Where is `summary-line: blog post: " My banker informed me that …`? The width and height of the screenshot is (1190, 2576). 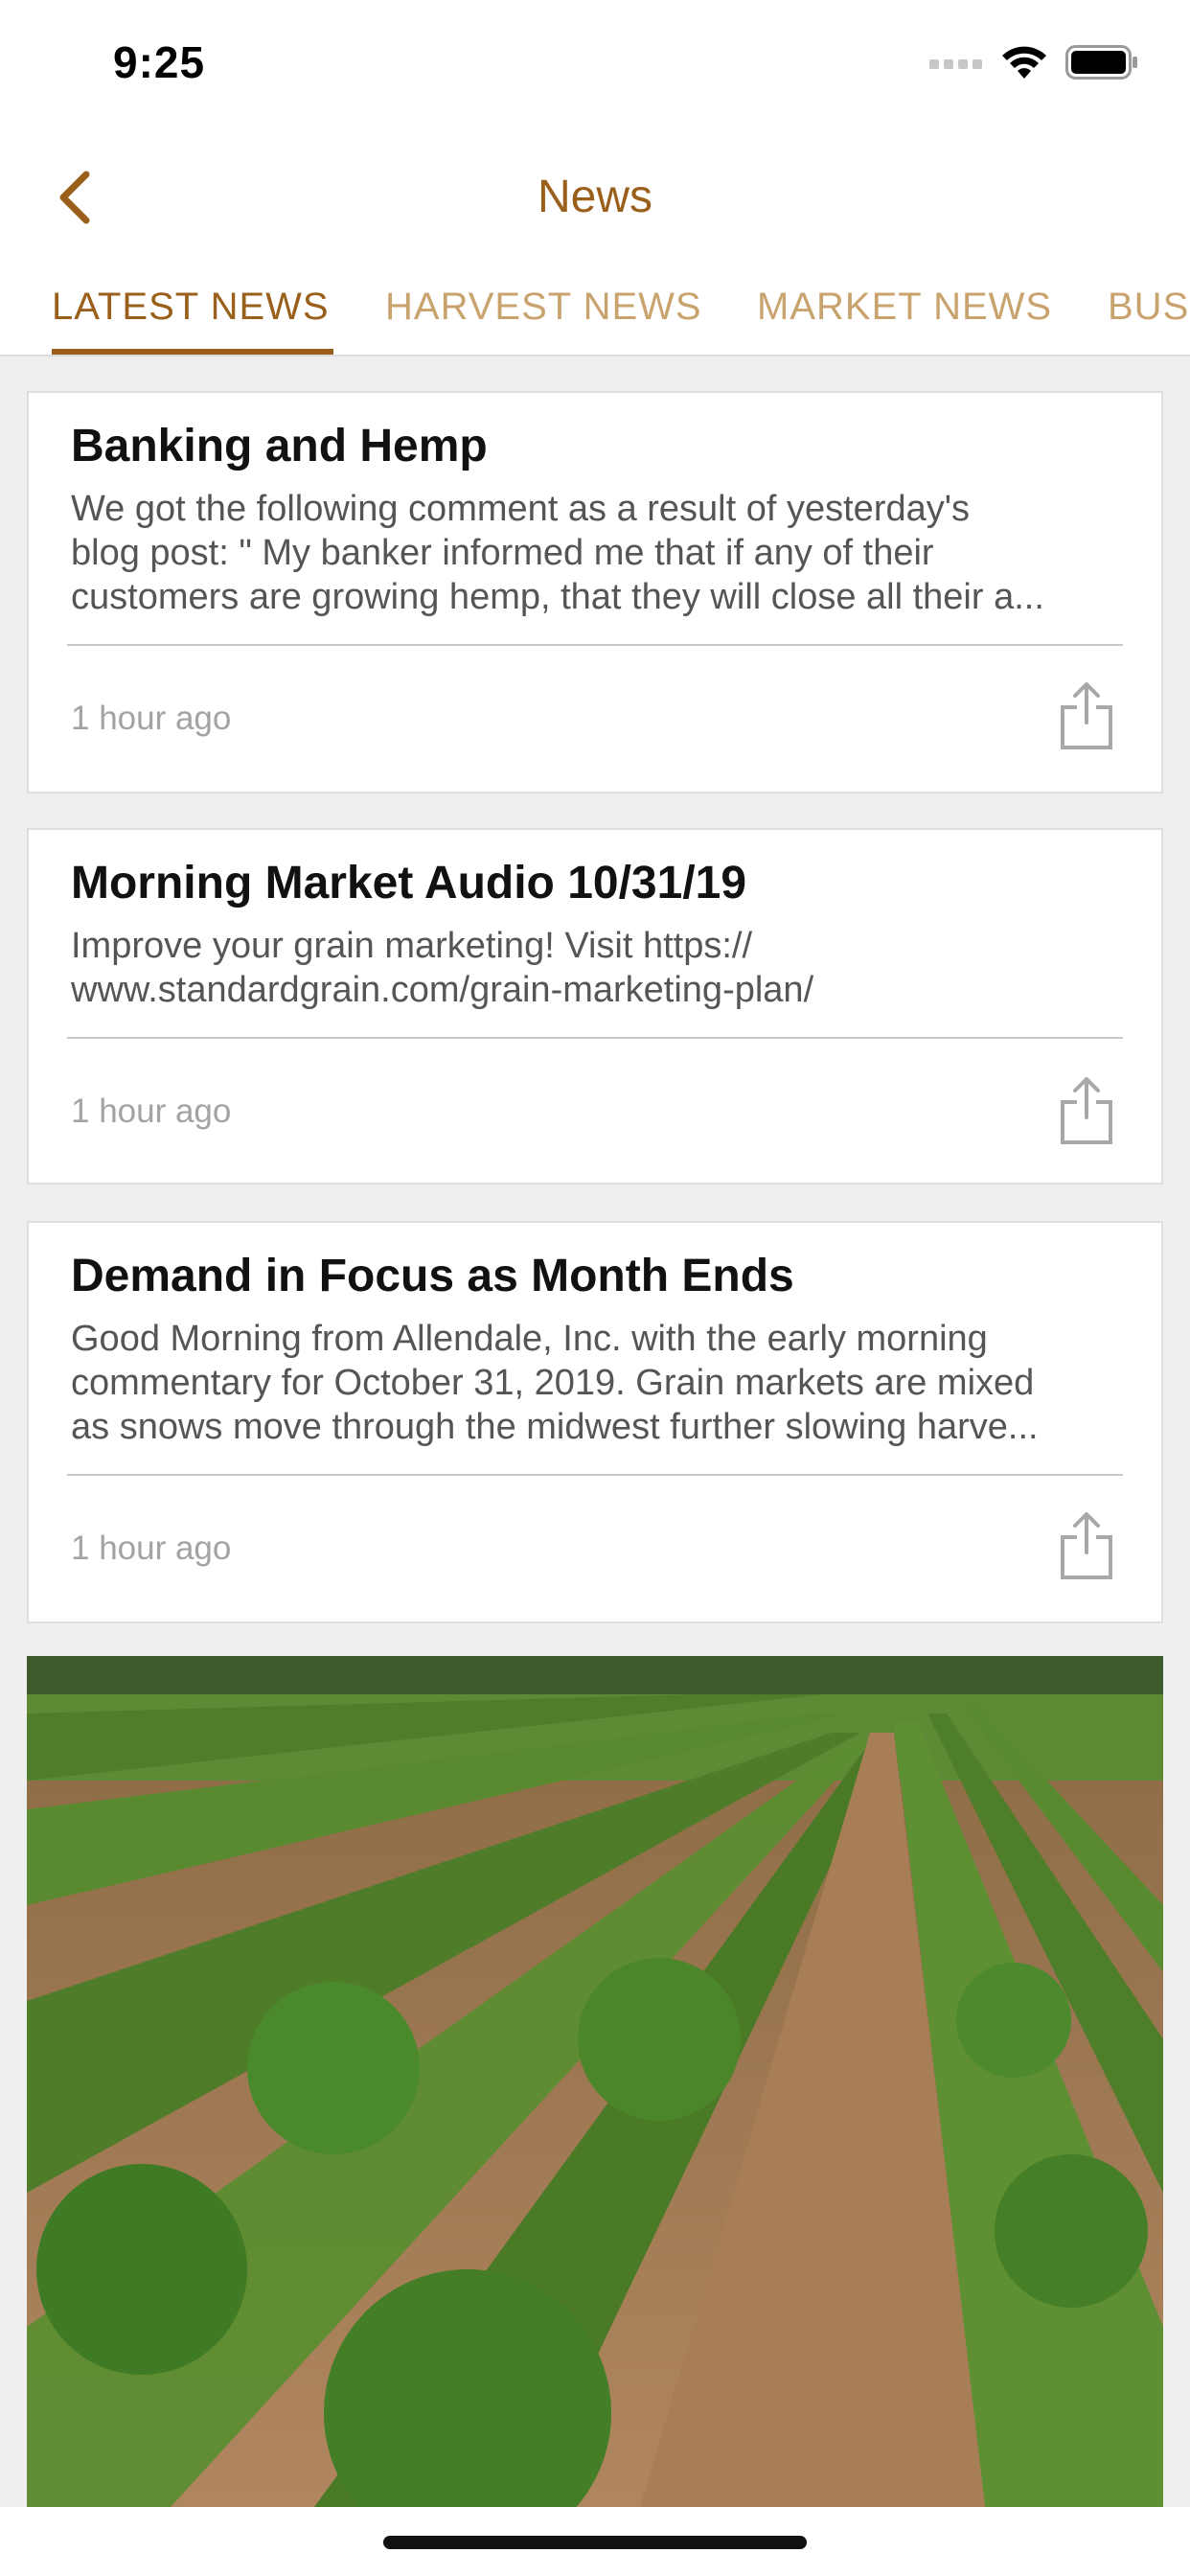 summary-line: blog post: " My banker informed me that … is located at coordinates (502, 553).